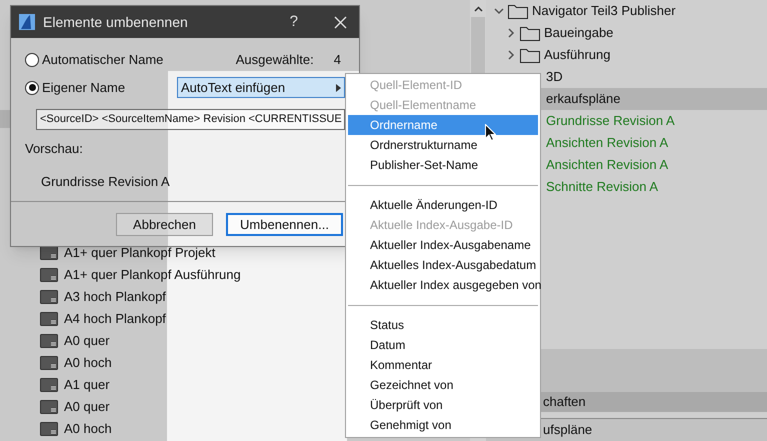  I want to click on preview-label: Vorschau:, so click(54, 149).